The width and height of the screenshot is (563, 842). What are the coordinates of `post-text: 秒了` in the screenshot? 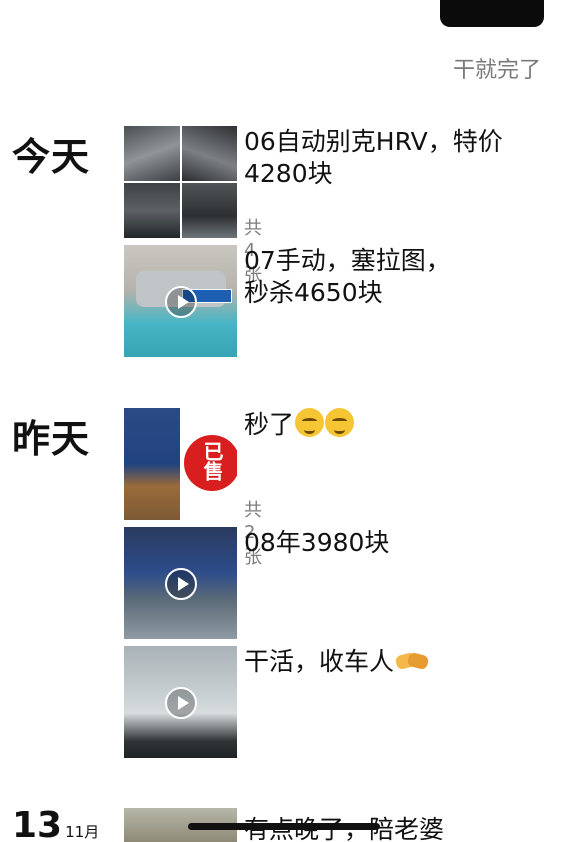 It's located at (394, 424).